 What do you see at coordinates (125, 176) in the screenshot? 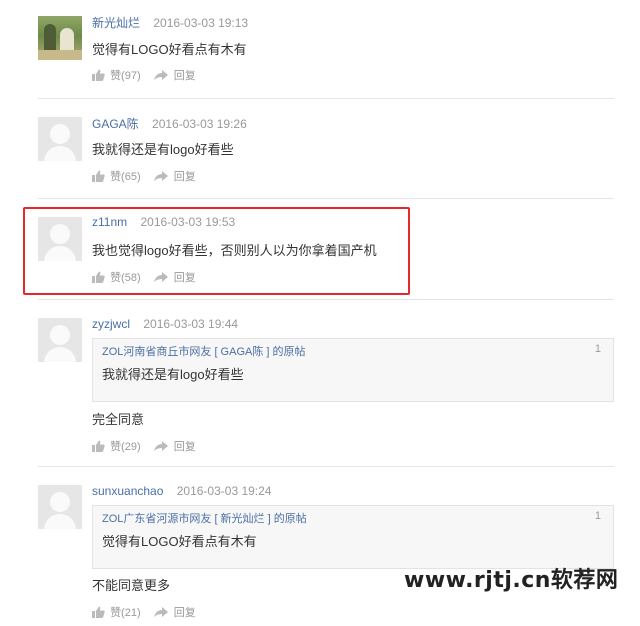
I see `like-button: 赞(65)` at bounding box center [125, 176].